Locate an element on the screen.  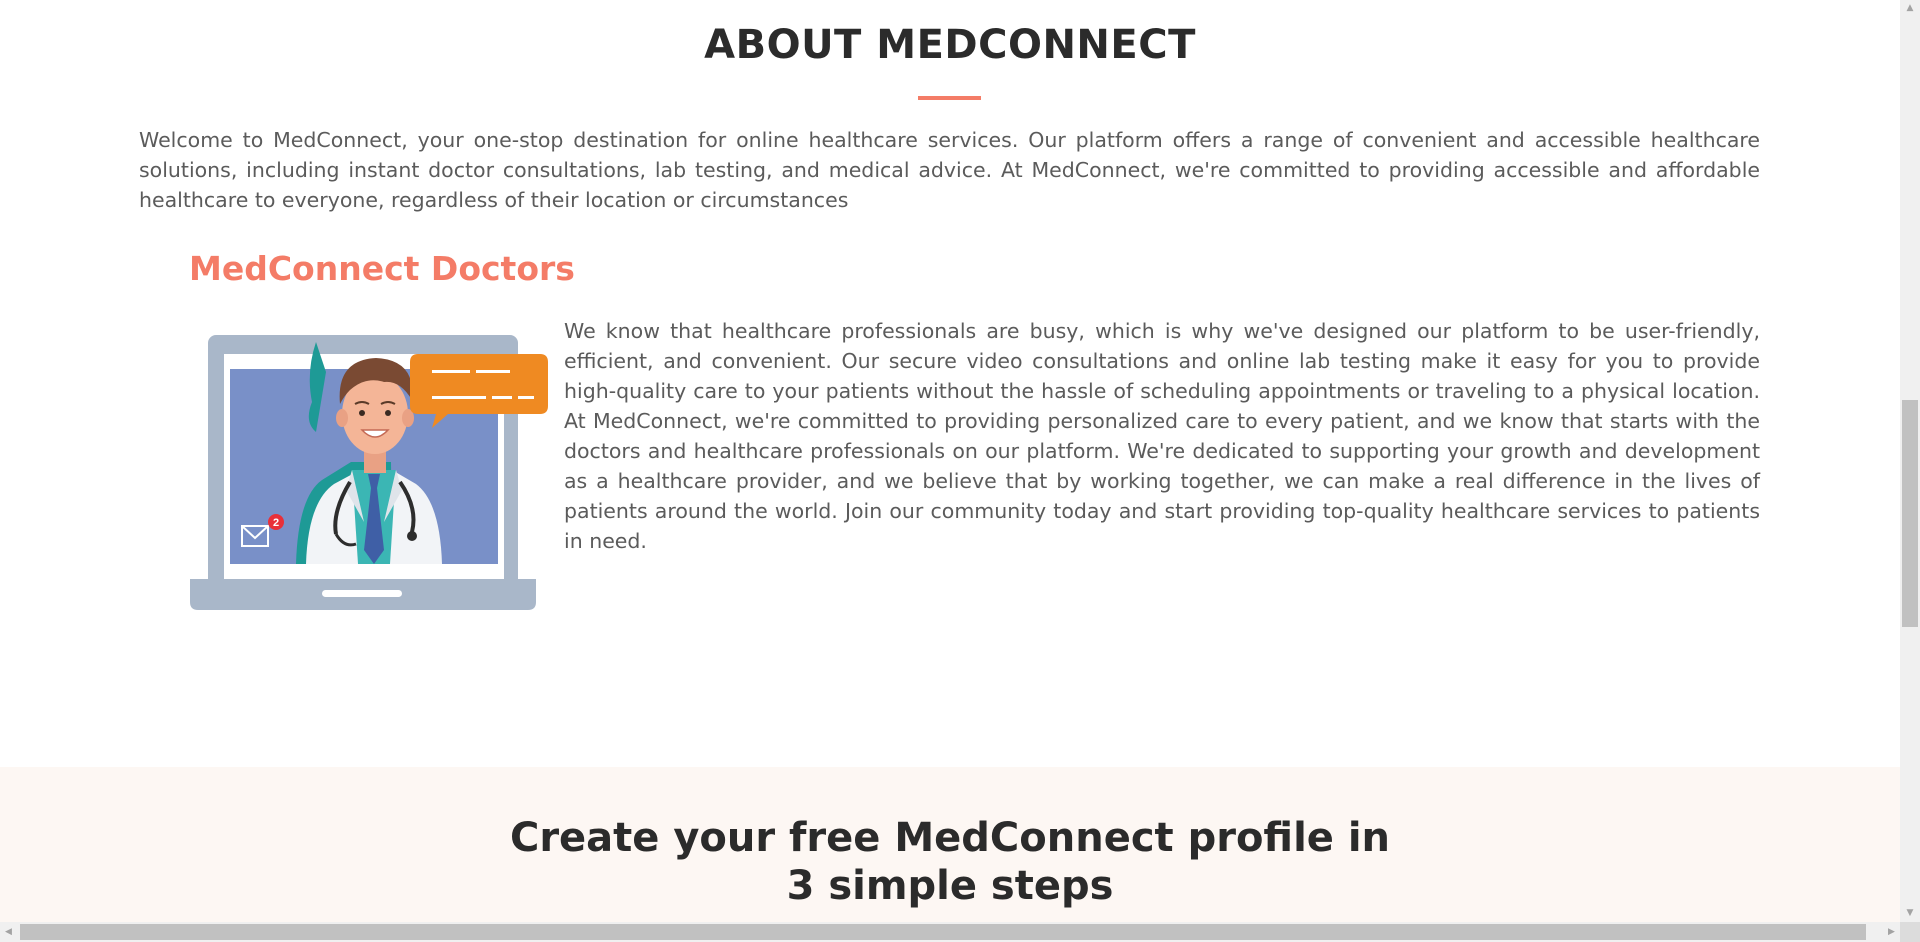
vertical-scroll-thumb is located at coordinates (1910, 513).